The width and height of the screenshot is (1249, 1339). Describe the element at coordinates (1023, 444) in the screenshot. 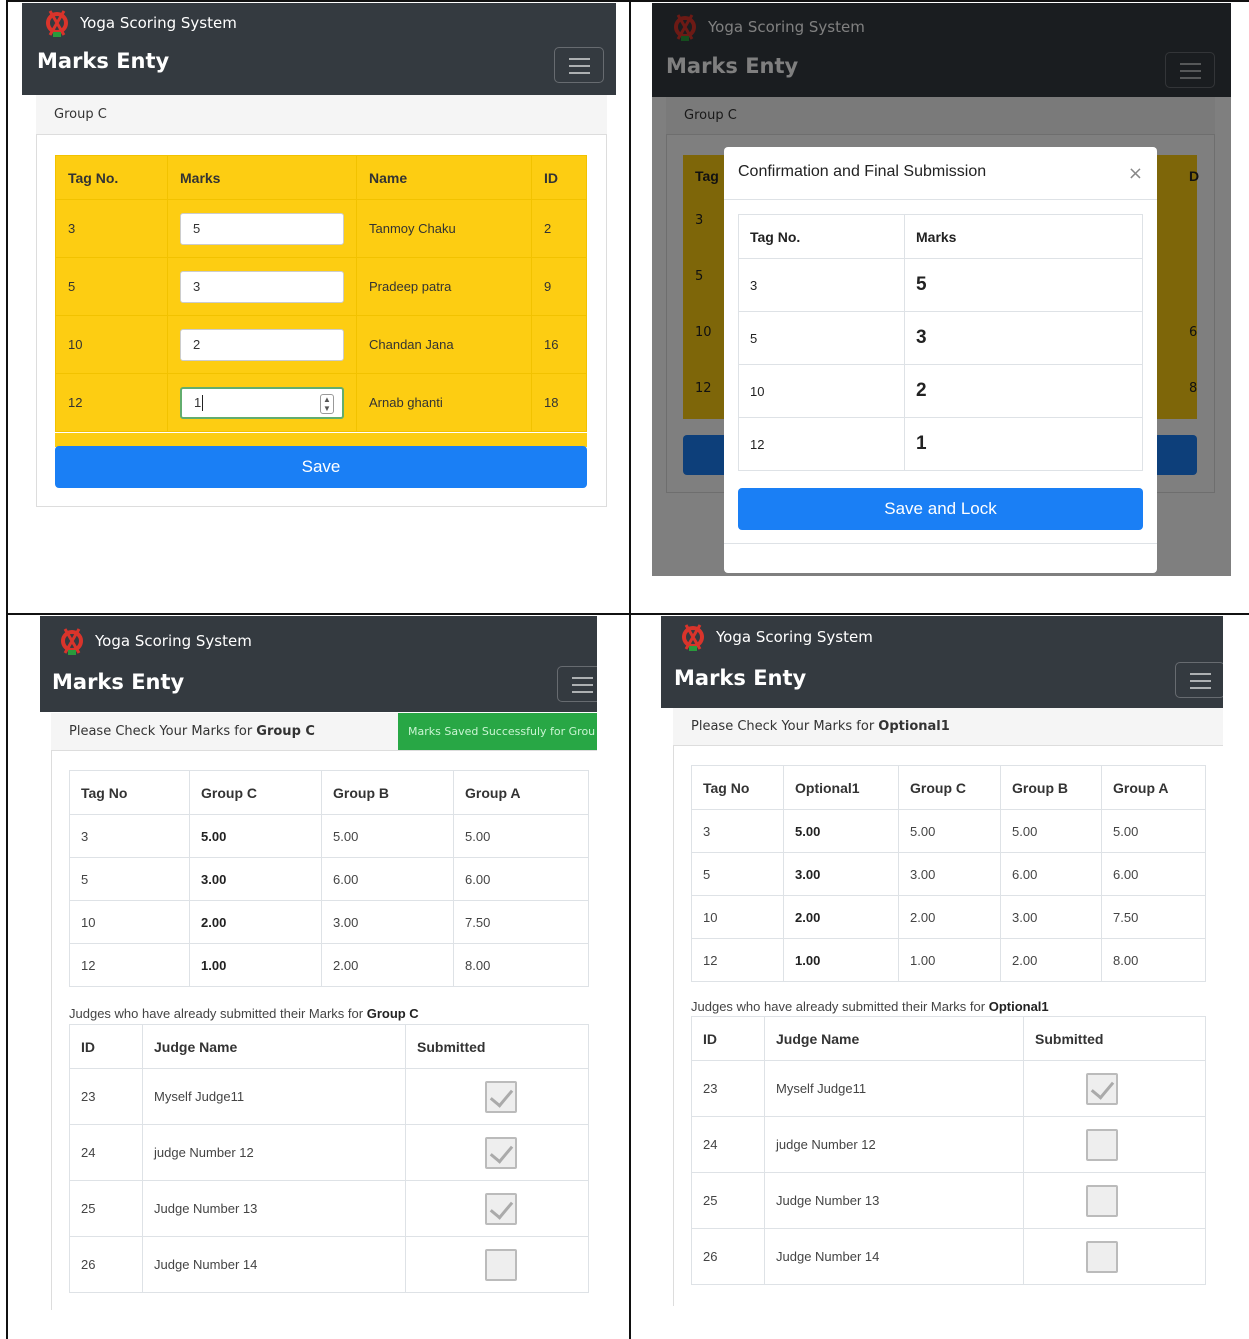

I see `marks-cell: 1` at that location.